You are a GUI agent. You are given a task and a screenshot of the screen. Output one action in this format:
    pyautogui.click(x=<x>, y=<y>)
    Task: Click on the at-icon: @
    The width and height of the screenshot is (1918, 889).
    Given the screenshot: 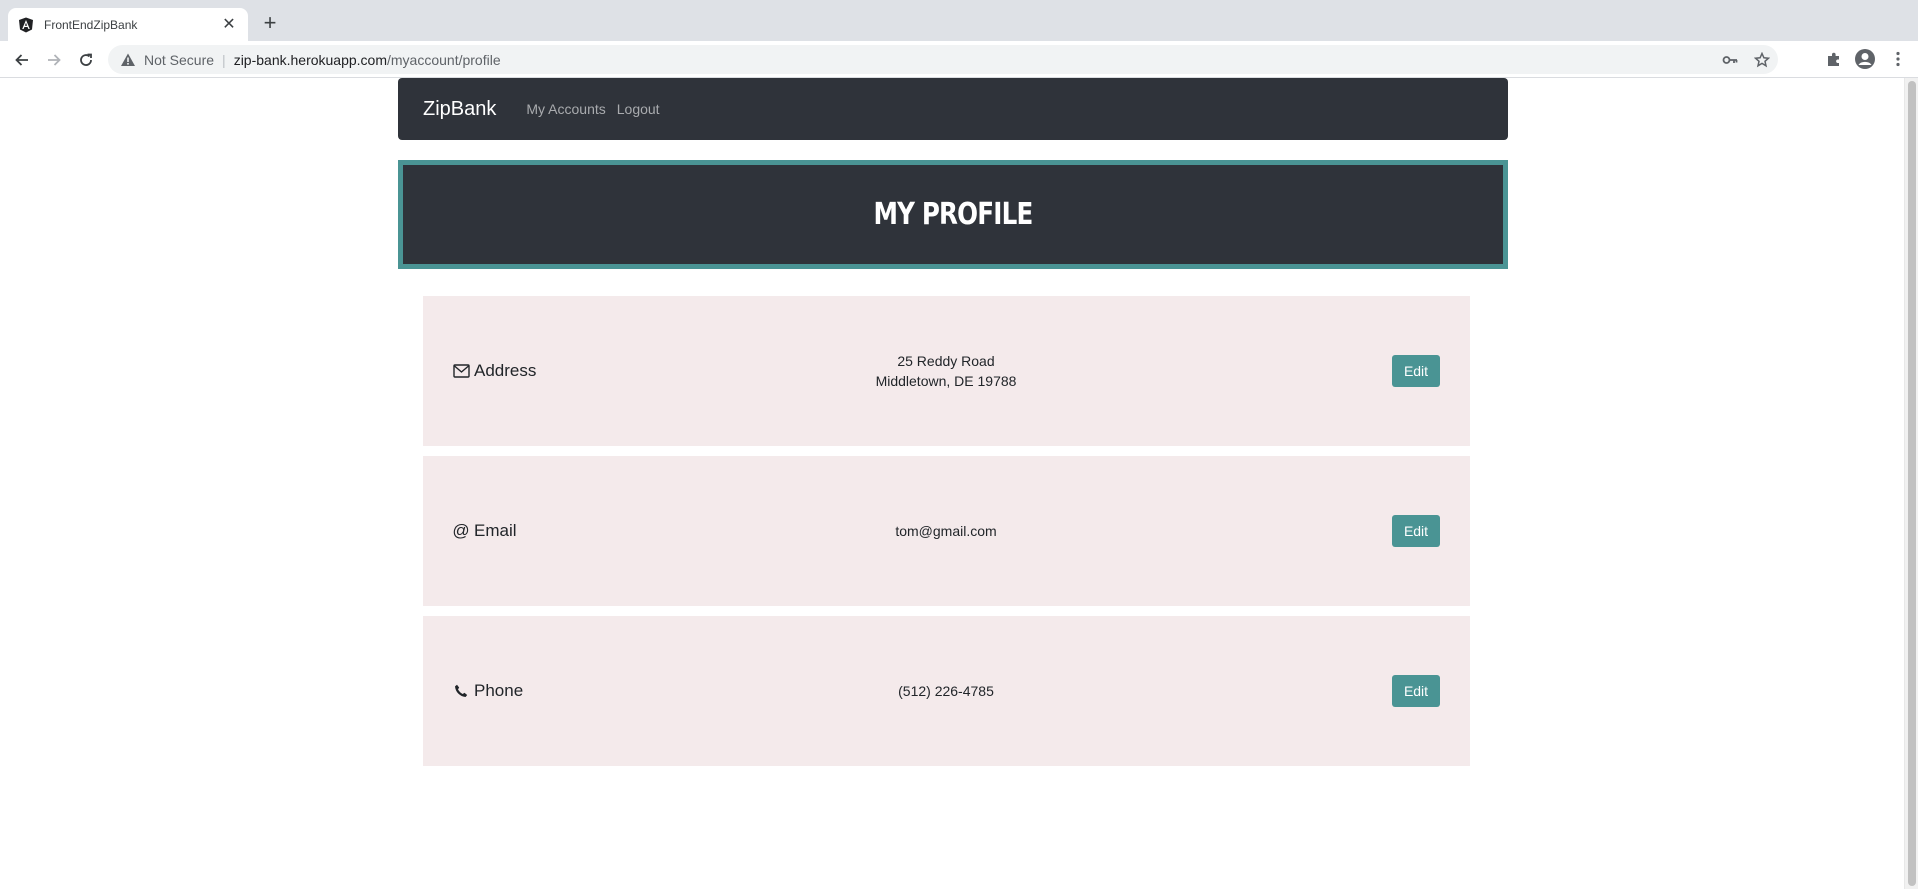 What is the action you would take?
    pyautogui.click(x=461, y=530)
    